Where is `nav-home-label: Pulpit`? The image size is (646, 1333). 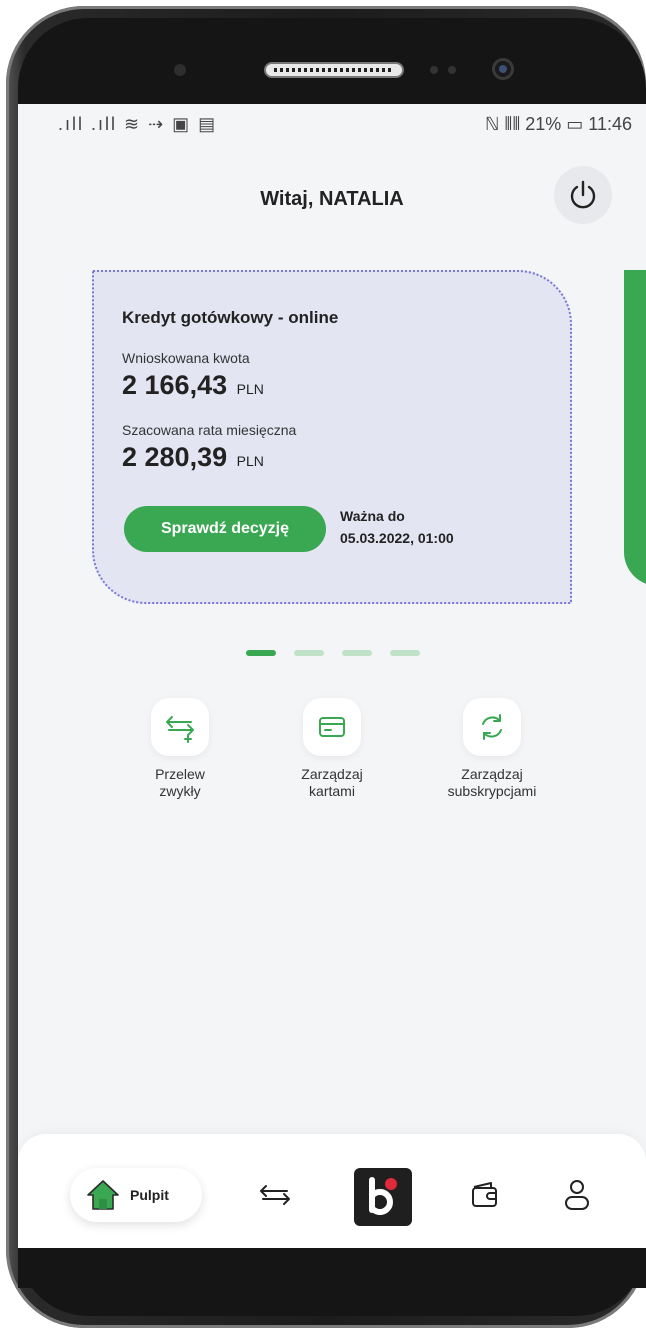
nav-home-label: Pulpit is located at coordinates (149, 1195).